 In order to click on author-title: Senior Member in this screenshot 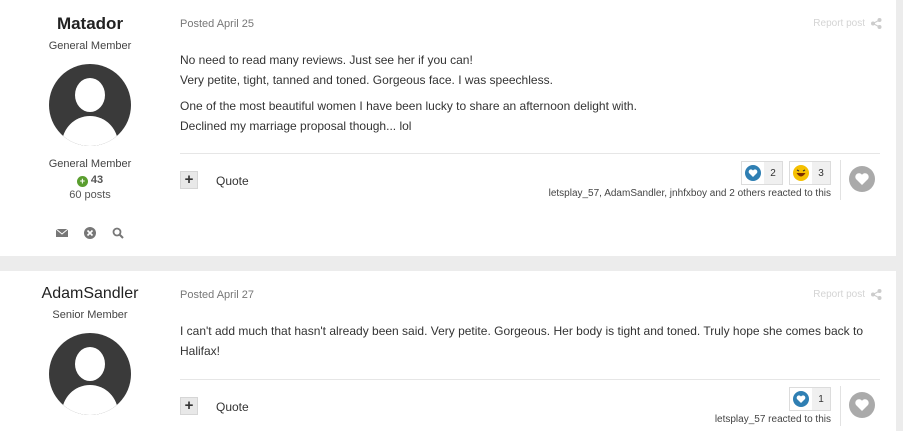, I will do `click(90, 315)`.